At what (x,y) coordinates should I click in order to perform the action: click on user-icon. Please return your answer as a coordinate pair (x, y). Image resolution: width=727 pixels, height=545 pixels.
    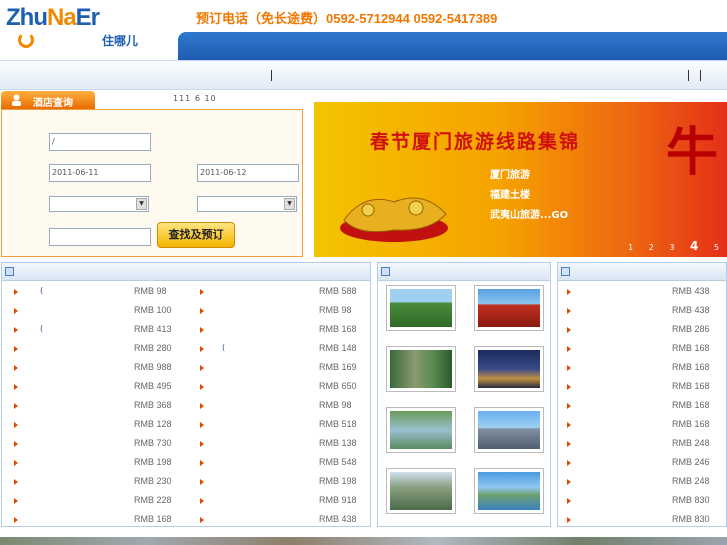
    Looking at the image, I should click on (16, 100).